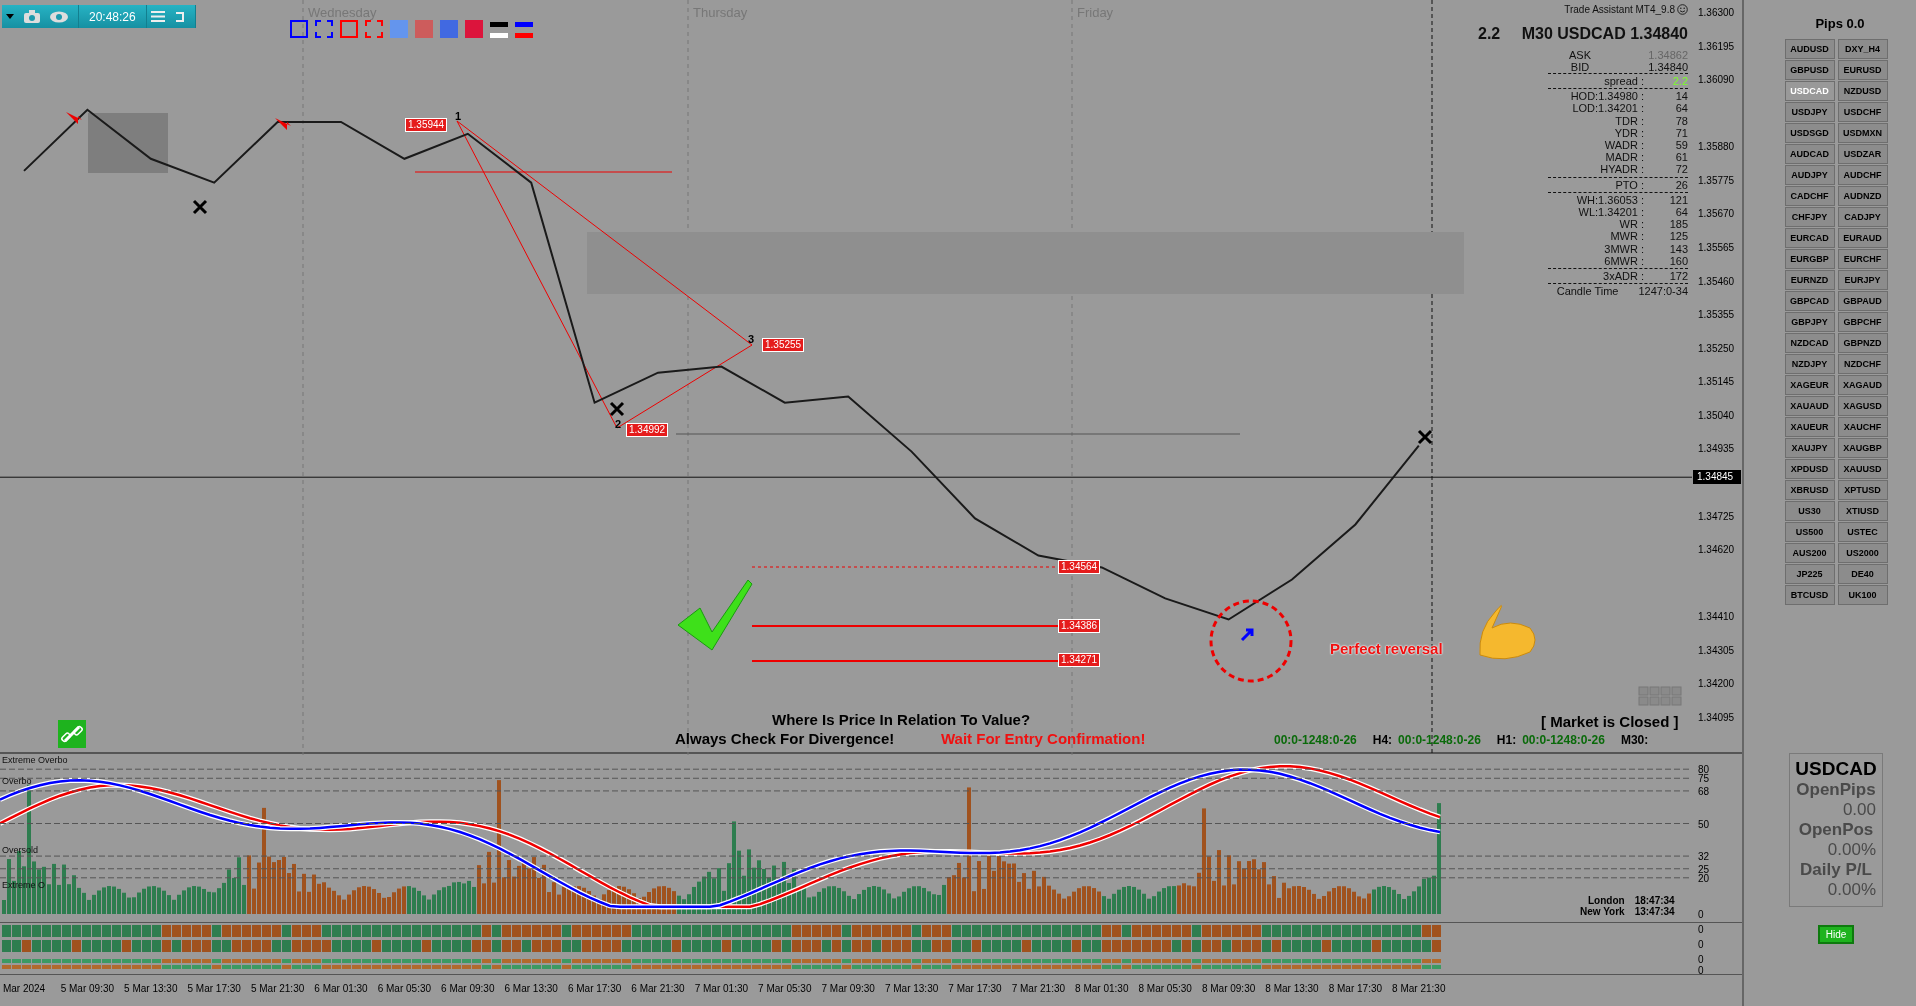  Describe the element at coordinates (1701, 970) in the screenshot. I see `scale-tick: 0` at that location.